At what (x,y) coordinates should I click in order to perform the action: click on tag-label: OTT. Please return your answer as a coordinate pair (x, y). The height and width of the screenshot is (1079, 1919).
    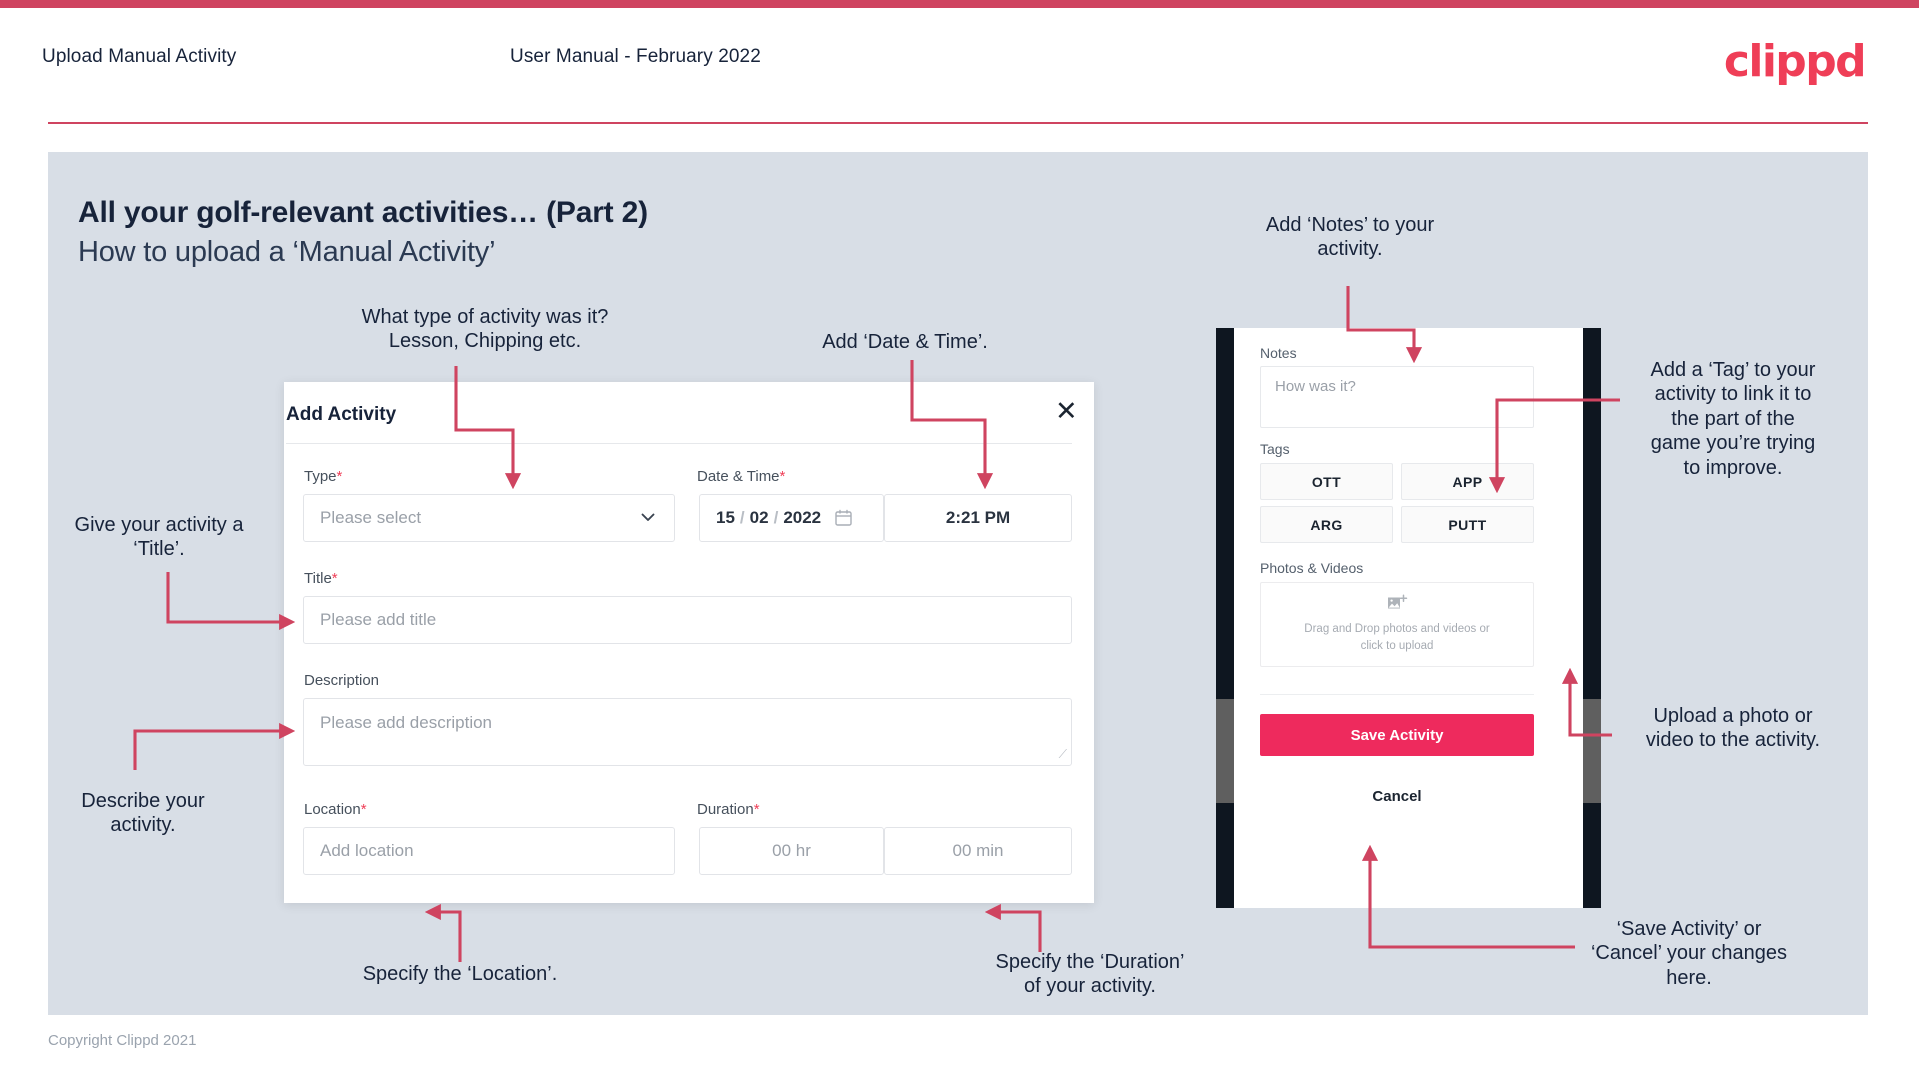
    Looking at the image, I should click on (1326, 481).